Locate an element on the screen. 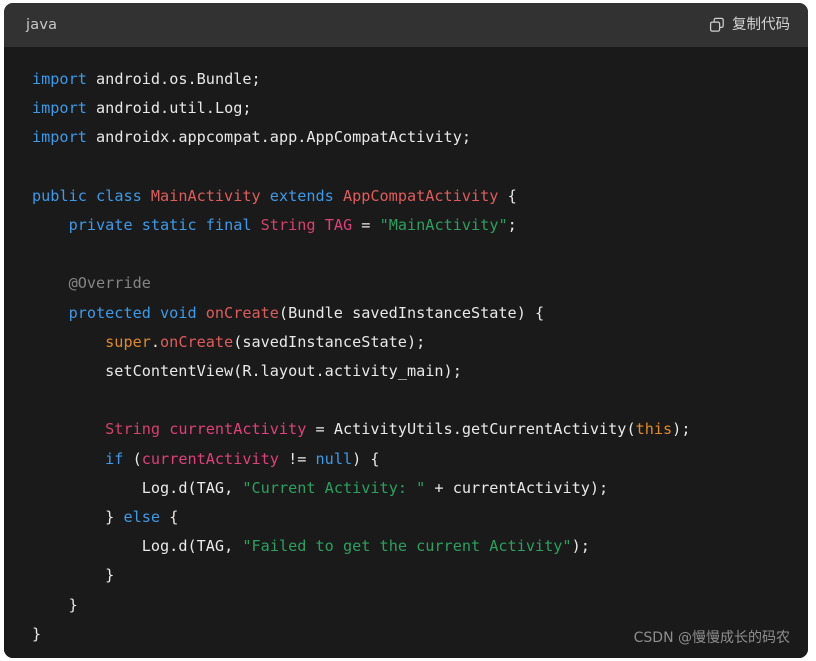 Image resolution: width=816 pixels, height=661 pixels. language-label: java is located at coordinates (42, 24).